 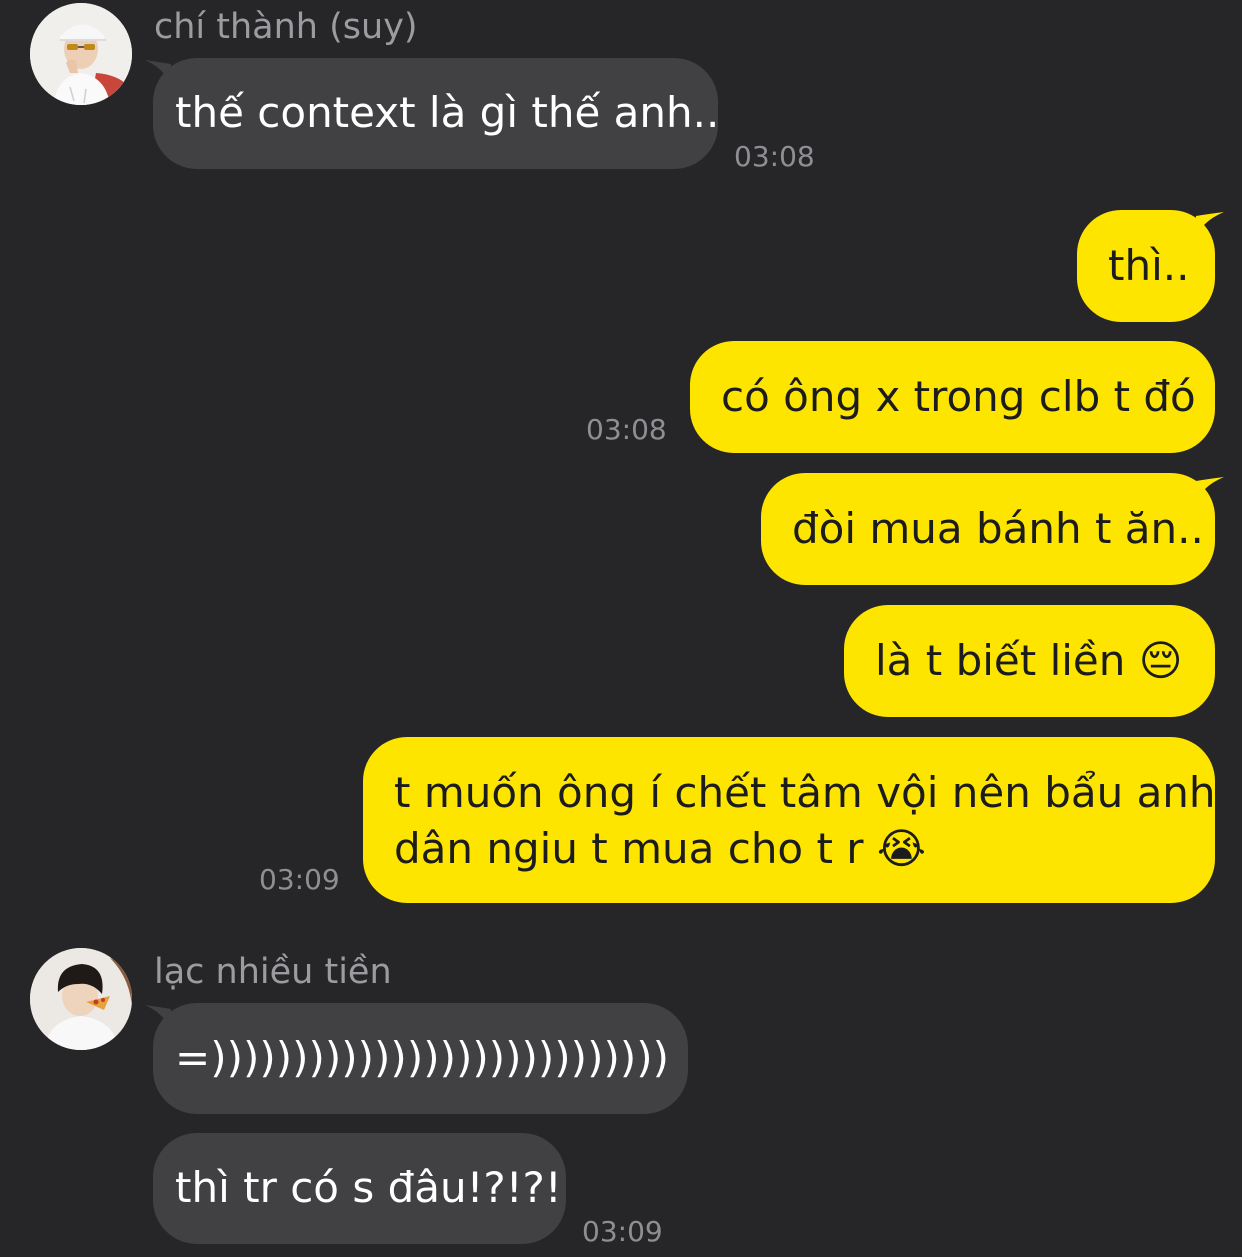 I want to click on message-bubble-incoming: thế context là gì thế anh.., so click(x=436, y=113).